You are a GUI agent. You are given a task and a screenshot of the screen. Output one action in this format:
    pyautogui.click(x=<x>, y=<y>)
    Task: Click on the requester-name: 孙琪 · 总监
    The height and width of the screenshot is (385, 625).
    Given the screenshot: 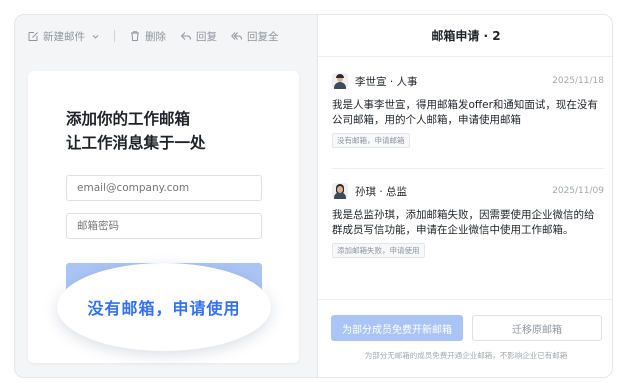 What is the action you would take?
    pyautogui.click(x=381, y=191)
    